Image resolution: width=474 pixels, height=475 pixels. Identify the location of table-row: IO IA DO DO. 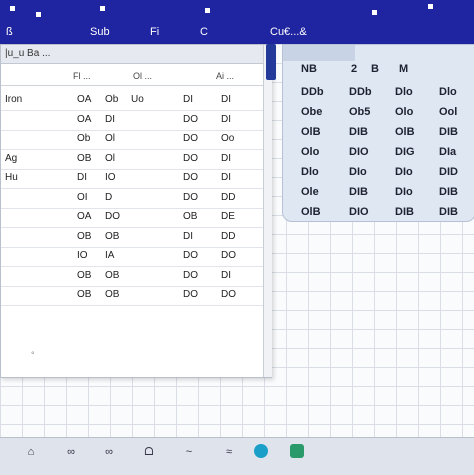
(132, 257).